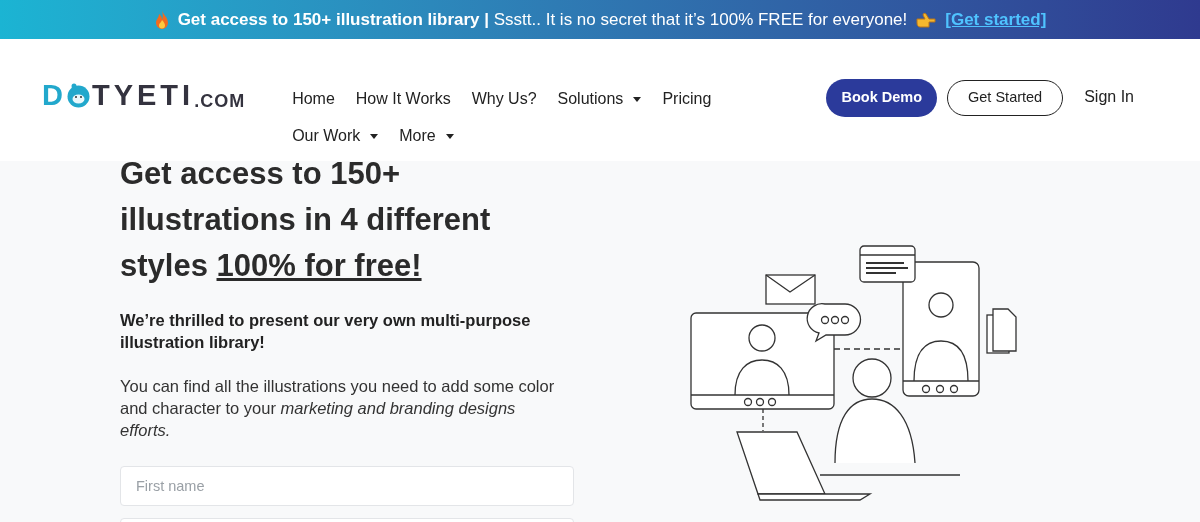 The width and height of the screenshot is (1200, 522). I want to click on logo-text: D, so click(53, 95).